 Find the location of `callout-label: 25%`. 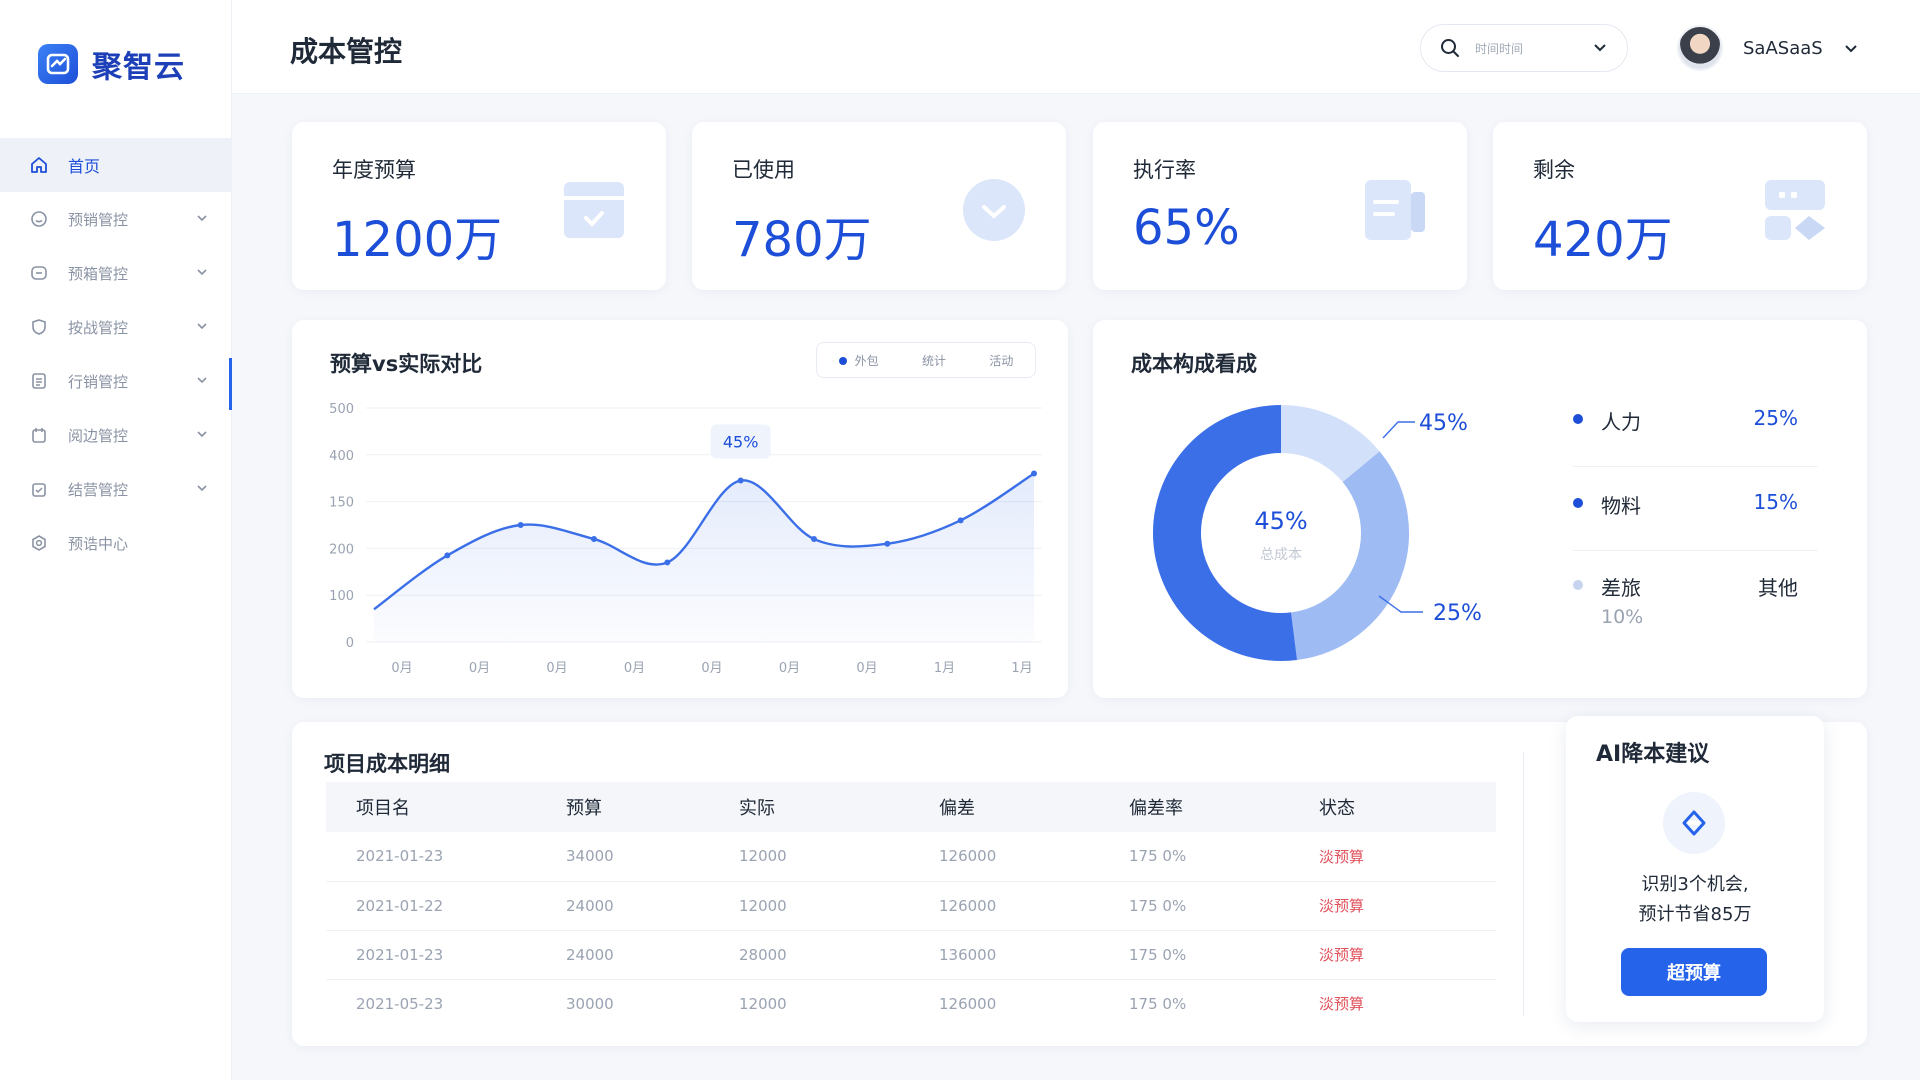

callout-label: 25% is located at coordinates (1457, 613).